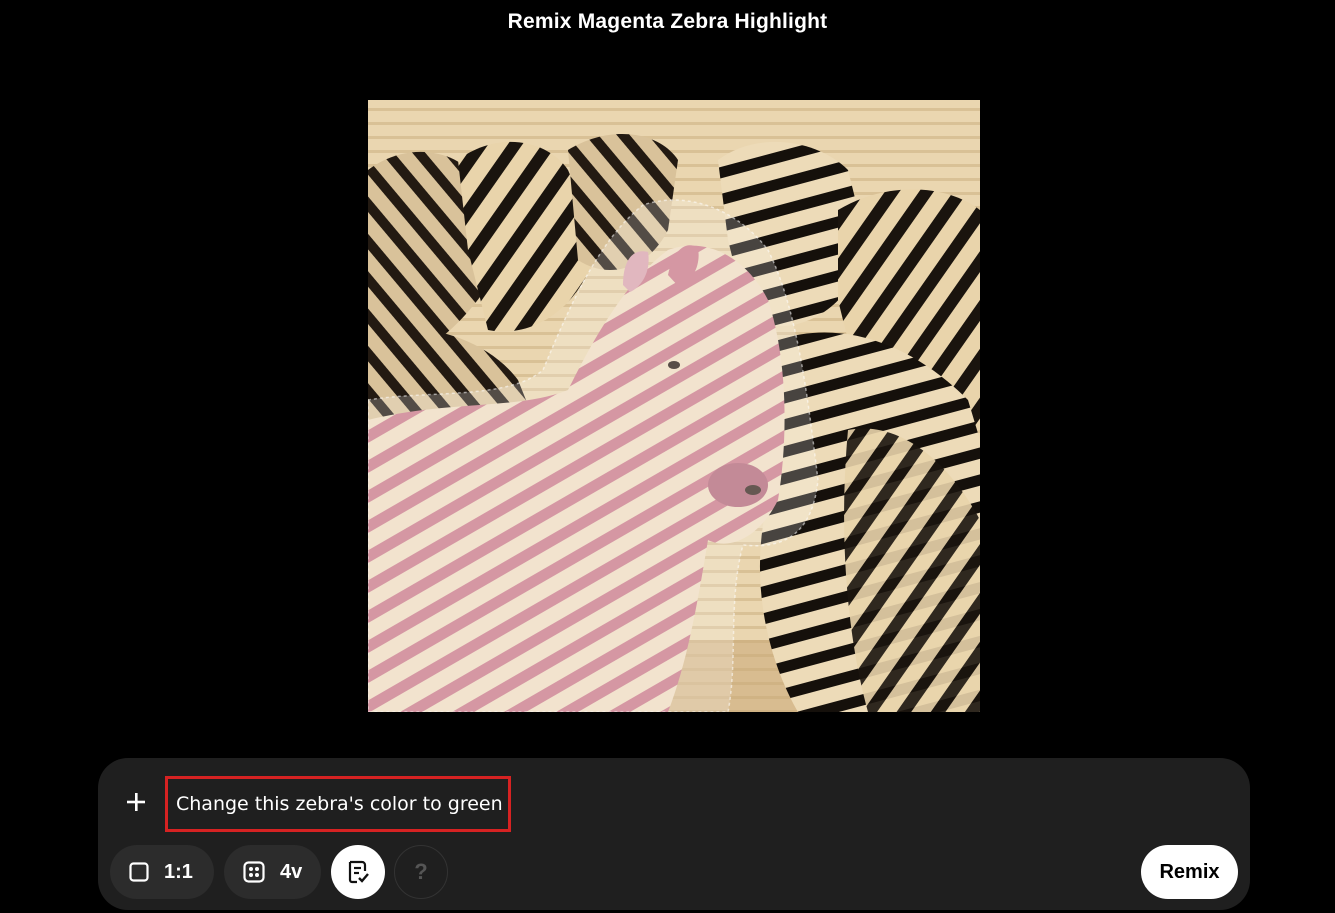 This screenshot has height=913, width=1335. I want to click on add-attachment-button, so click(136, 802).